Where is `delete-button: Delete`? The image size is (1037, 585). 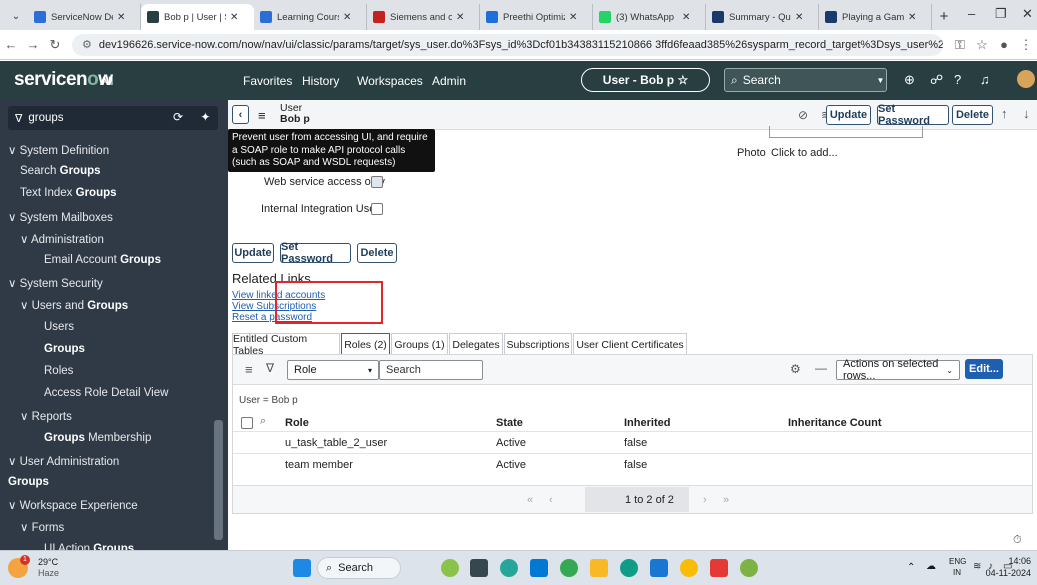
delete-button: Delete is located at coordinates (377, 253).